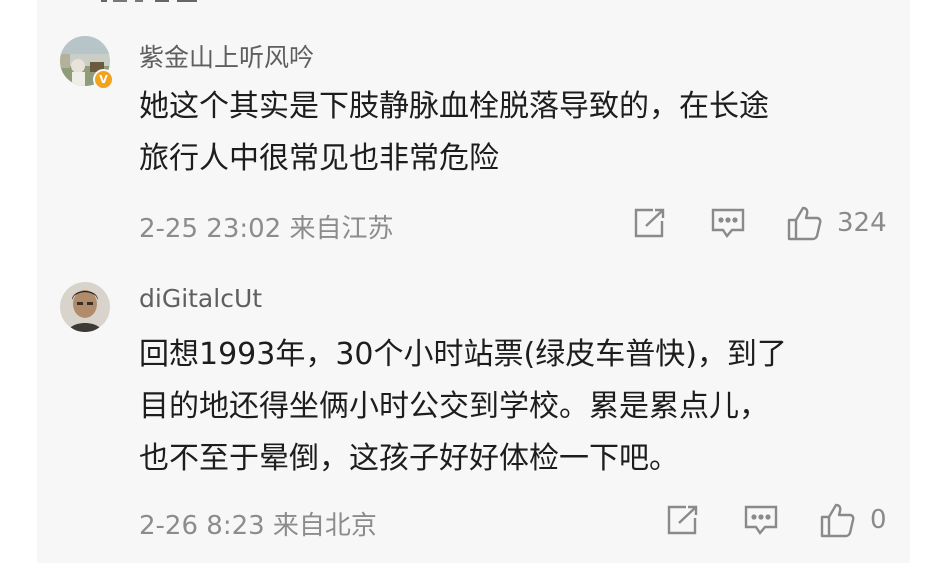 The height and width of the screenshot is (563, 945). I want to click on username: 紫金山上听风吟, so click(226, 56).